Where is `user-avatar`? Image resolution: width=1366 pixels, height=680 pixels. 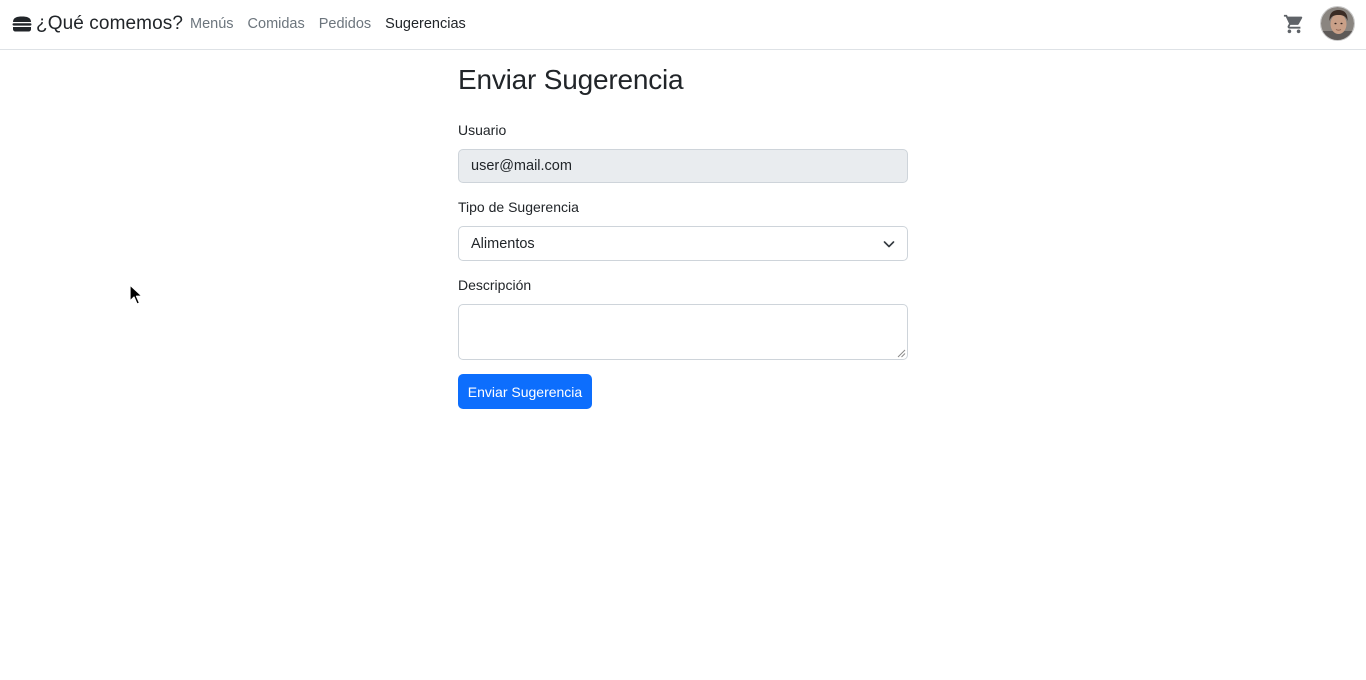
user-avatar is located at coordinates (1337, 23).